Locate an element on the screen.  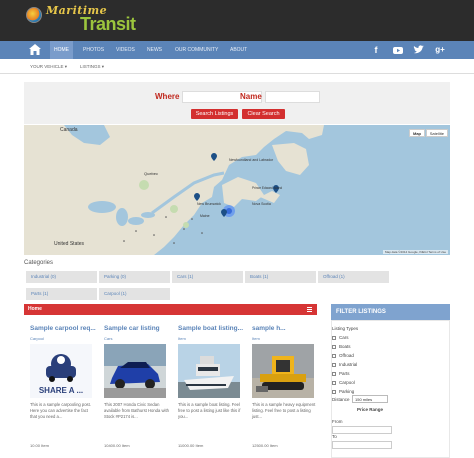
listing-price: 12500.00 Item is located at coordinates (265, 445).